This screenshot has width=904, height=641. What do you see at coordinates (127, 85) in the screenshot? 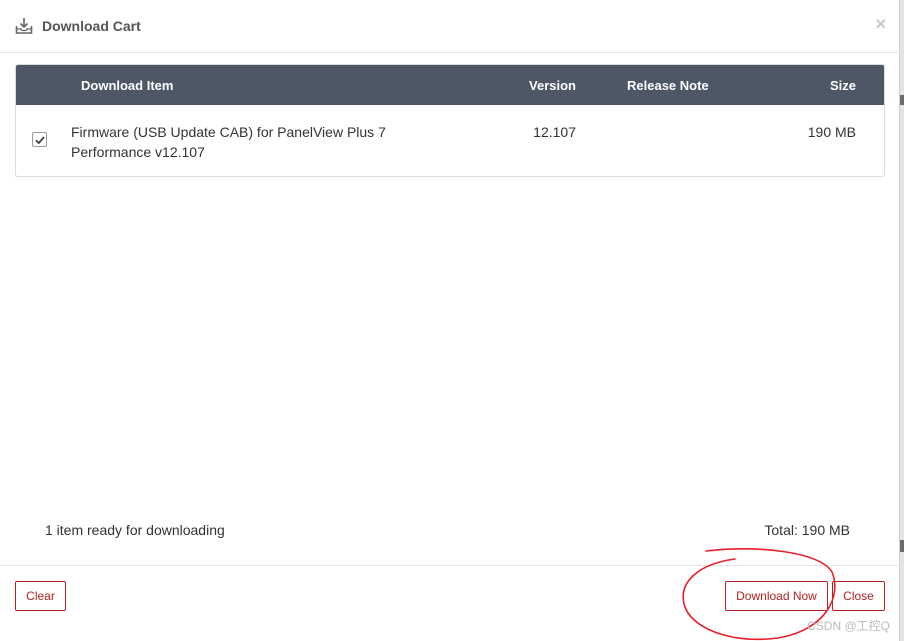
I see `column-header-download-item: Download Item` at bounding box center [127, 85].